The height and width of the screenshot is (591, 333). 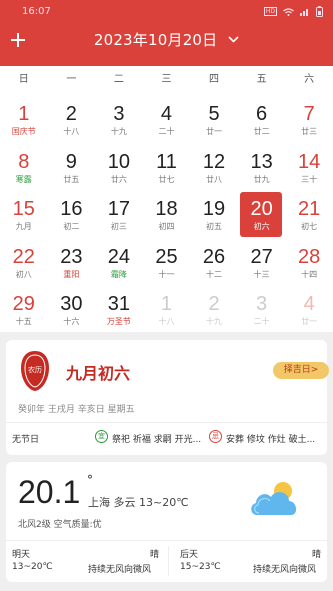 I want to click on calendar-day: 9 廿五, so click(x=72, y=168).